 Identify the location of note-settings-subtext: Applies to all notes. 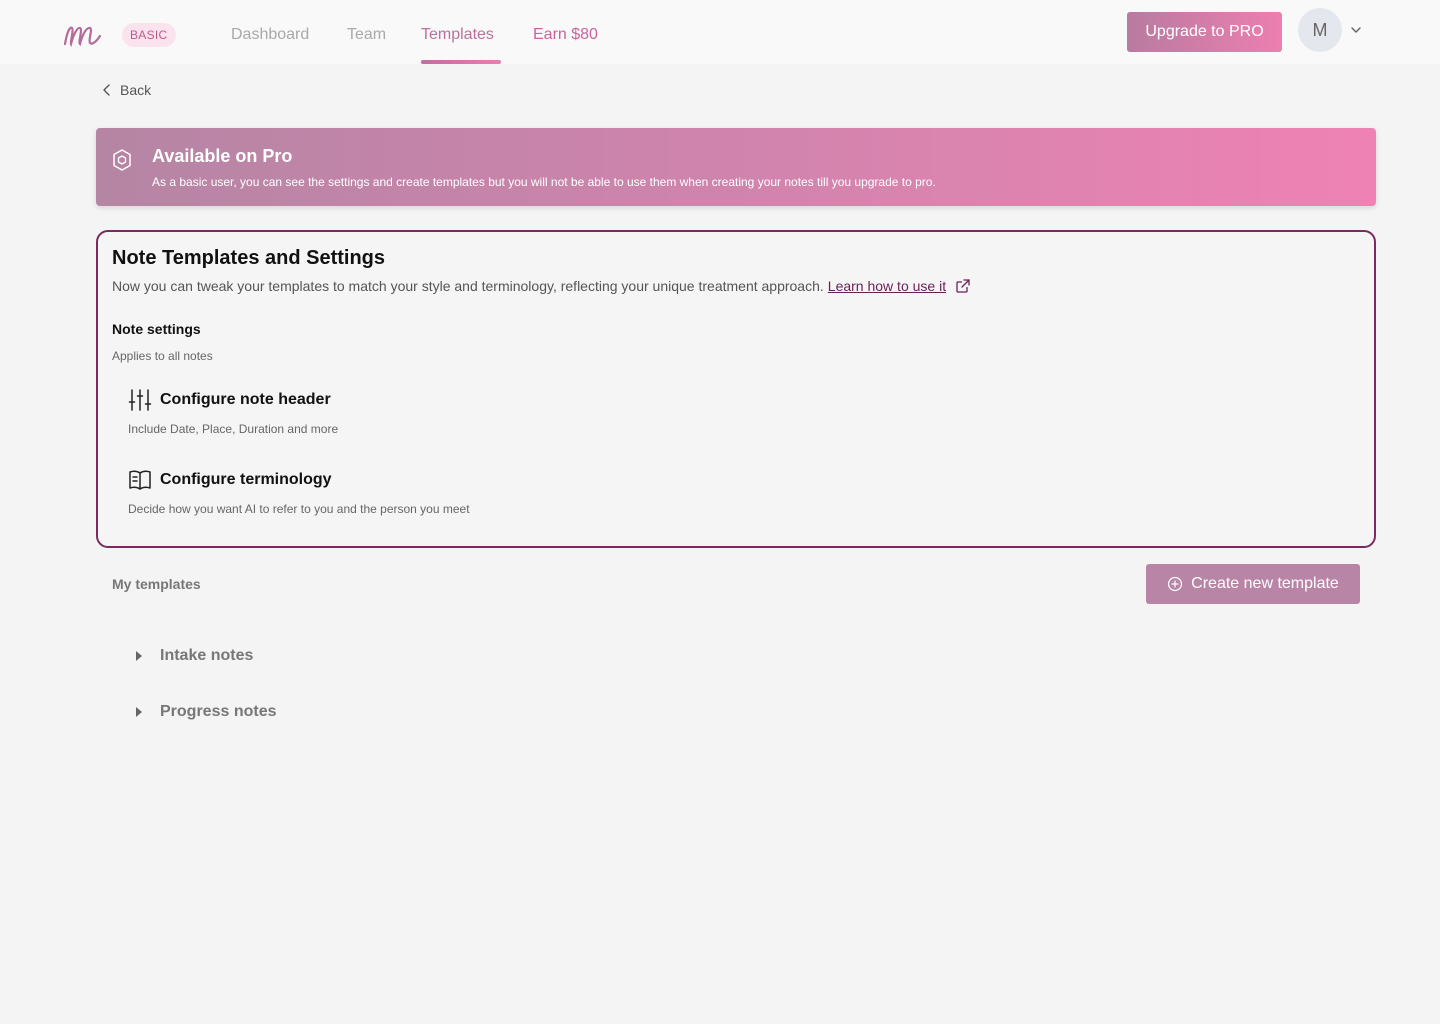
(162, 356).